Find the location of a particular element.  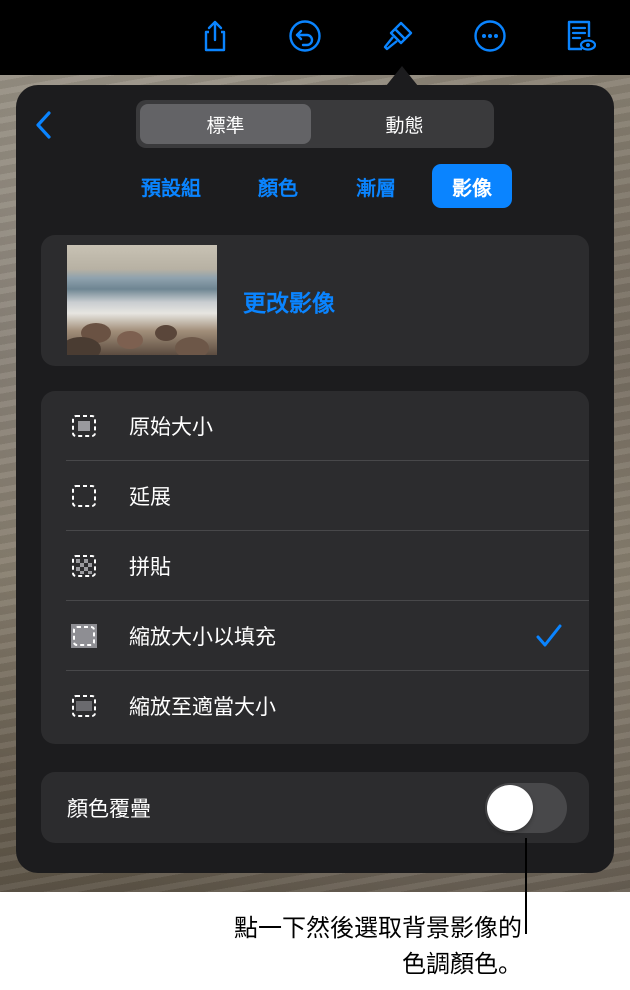

option-label: 縮放大小以填充 is located at coordinates (202, 637).